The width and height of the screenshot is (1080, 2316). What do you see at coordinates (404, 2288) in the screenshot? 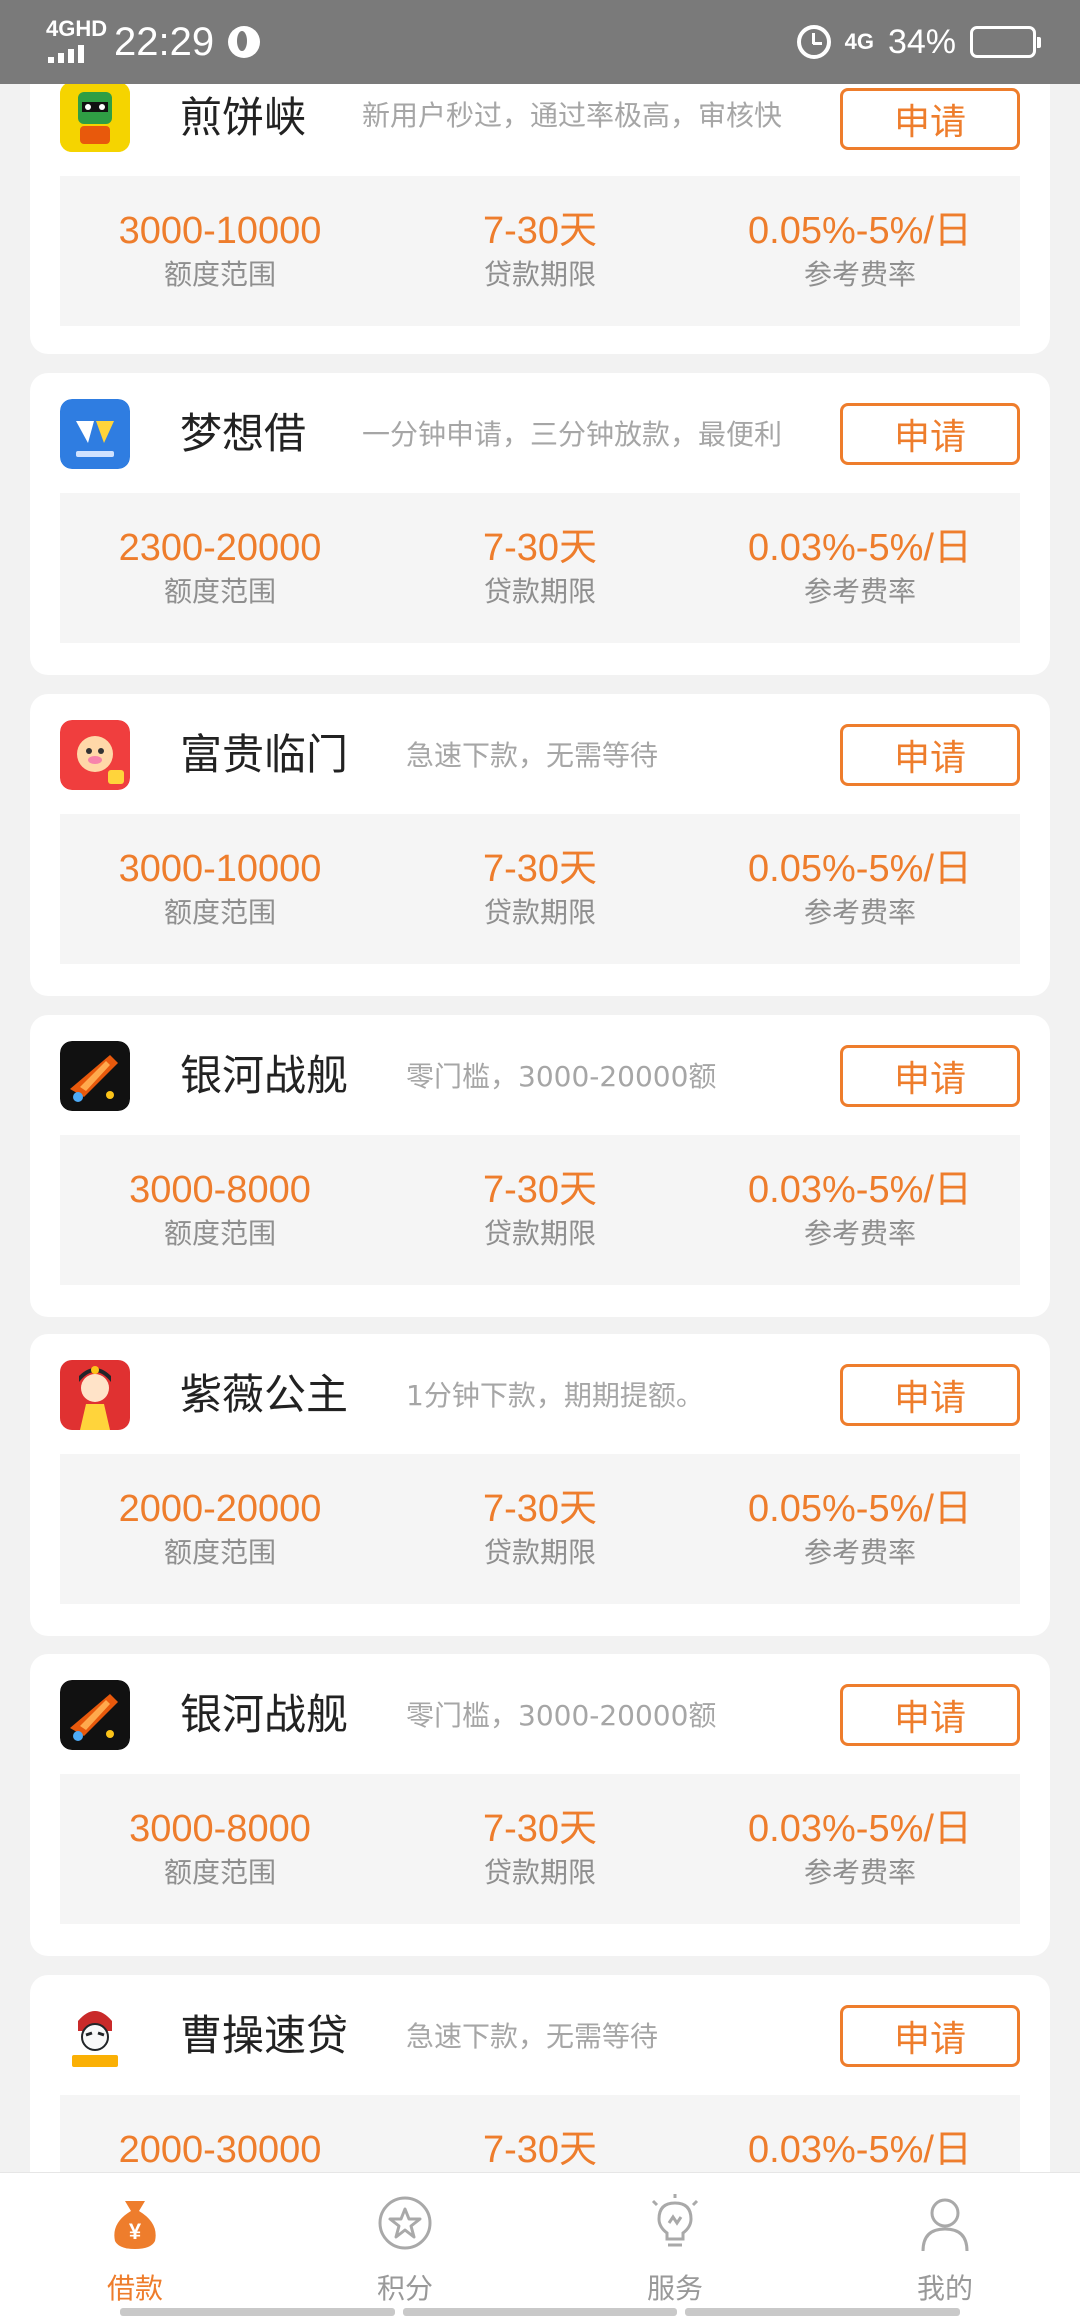
I see `nav-label: 积分` at bounding box center [404, 2288].